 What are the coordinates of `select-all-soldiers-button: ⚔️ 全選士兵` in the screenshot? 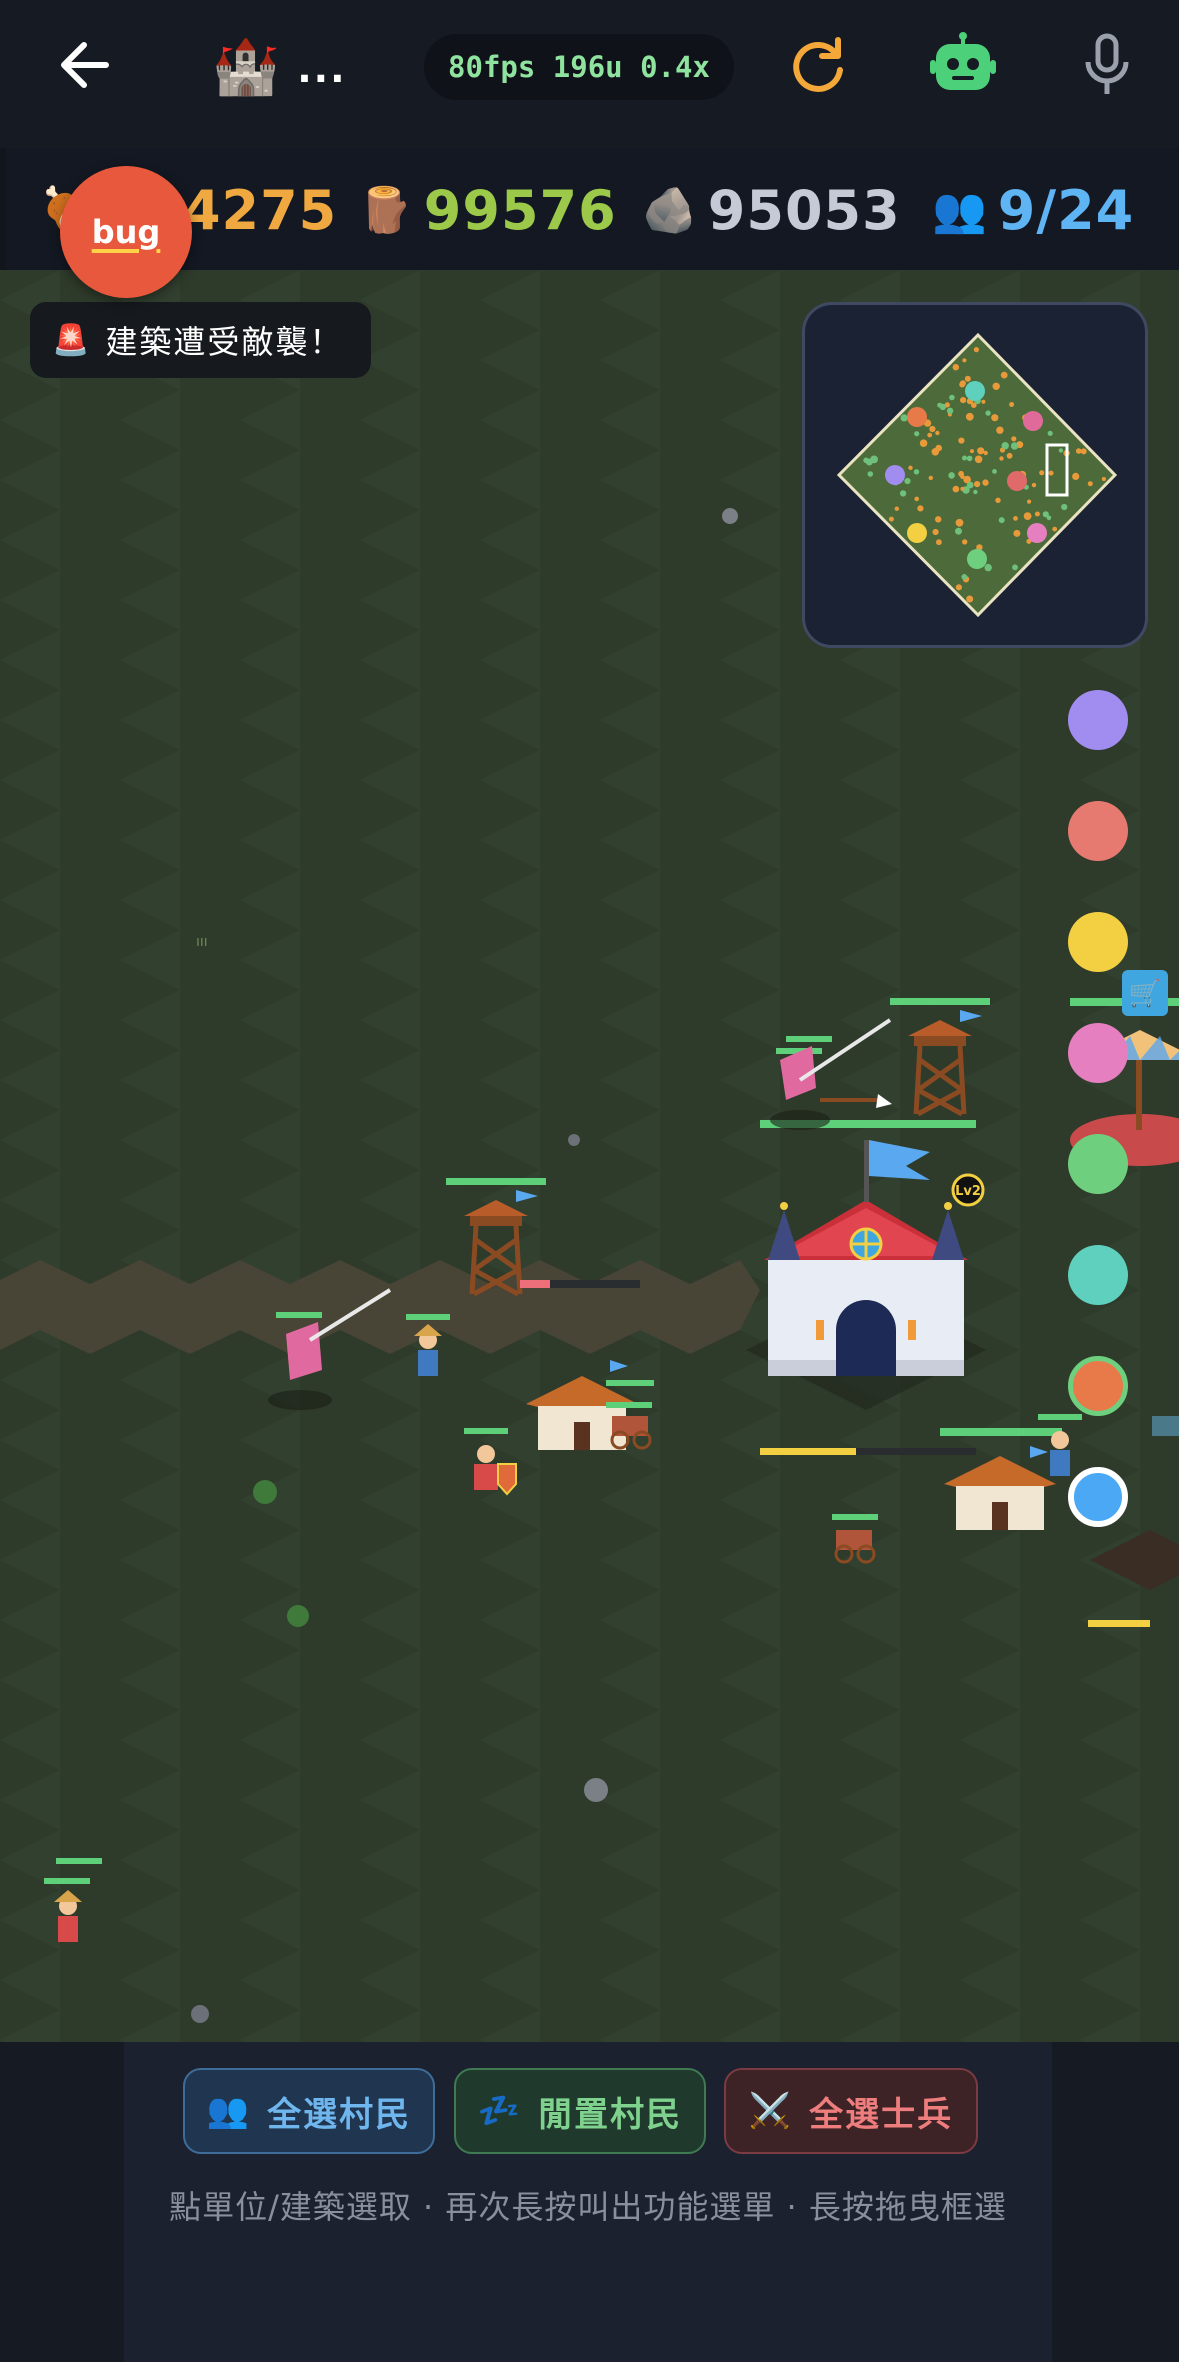 It's located at (851, 2111).